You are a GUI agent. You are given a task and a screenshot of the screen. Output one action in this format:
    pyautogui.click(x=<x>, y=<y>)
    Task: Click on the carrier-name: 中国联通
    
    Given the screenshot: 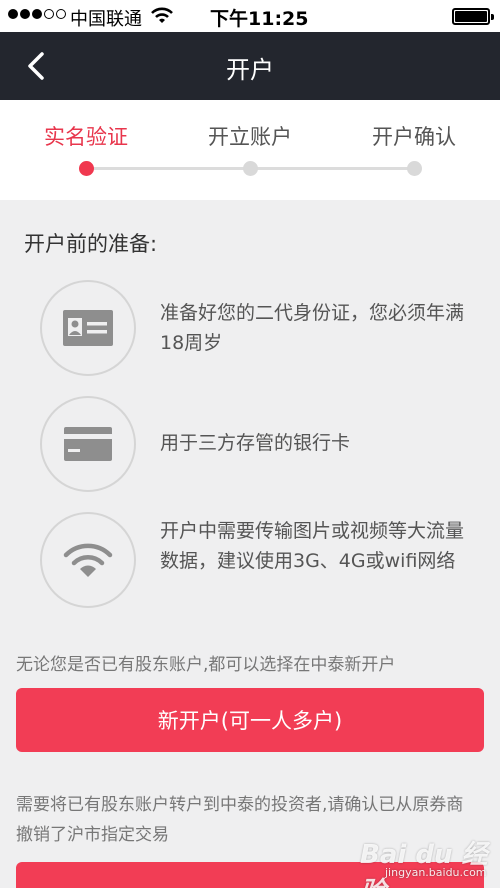 What is the action you would take?
    pyautogui.click(x=106, y=19)
    